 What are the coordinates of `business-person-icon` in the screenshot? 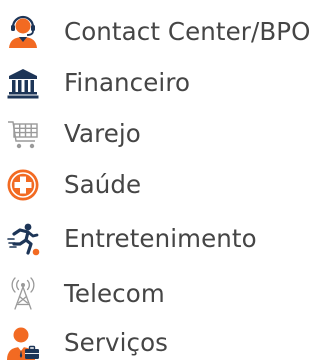 It's located at (23, 343).